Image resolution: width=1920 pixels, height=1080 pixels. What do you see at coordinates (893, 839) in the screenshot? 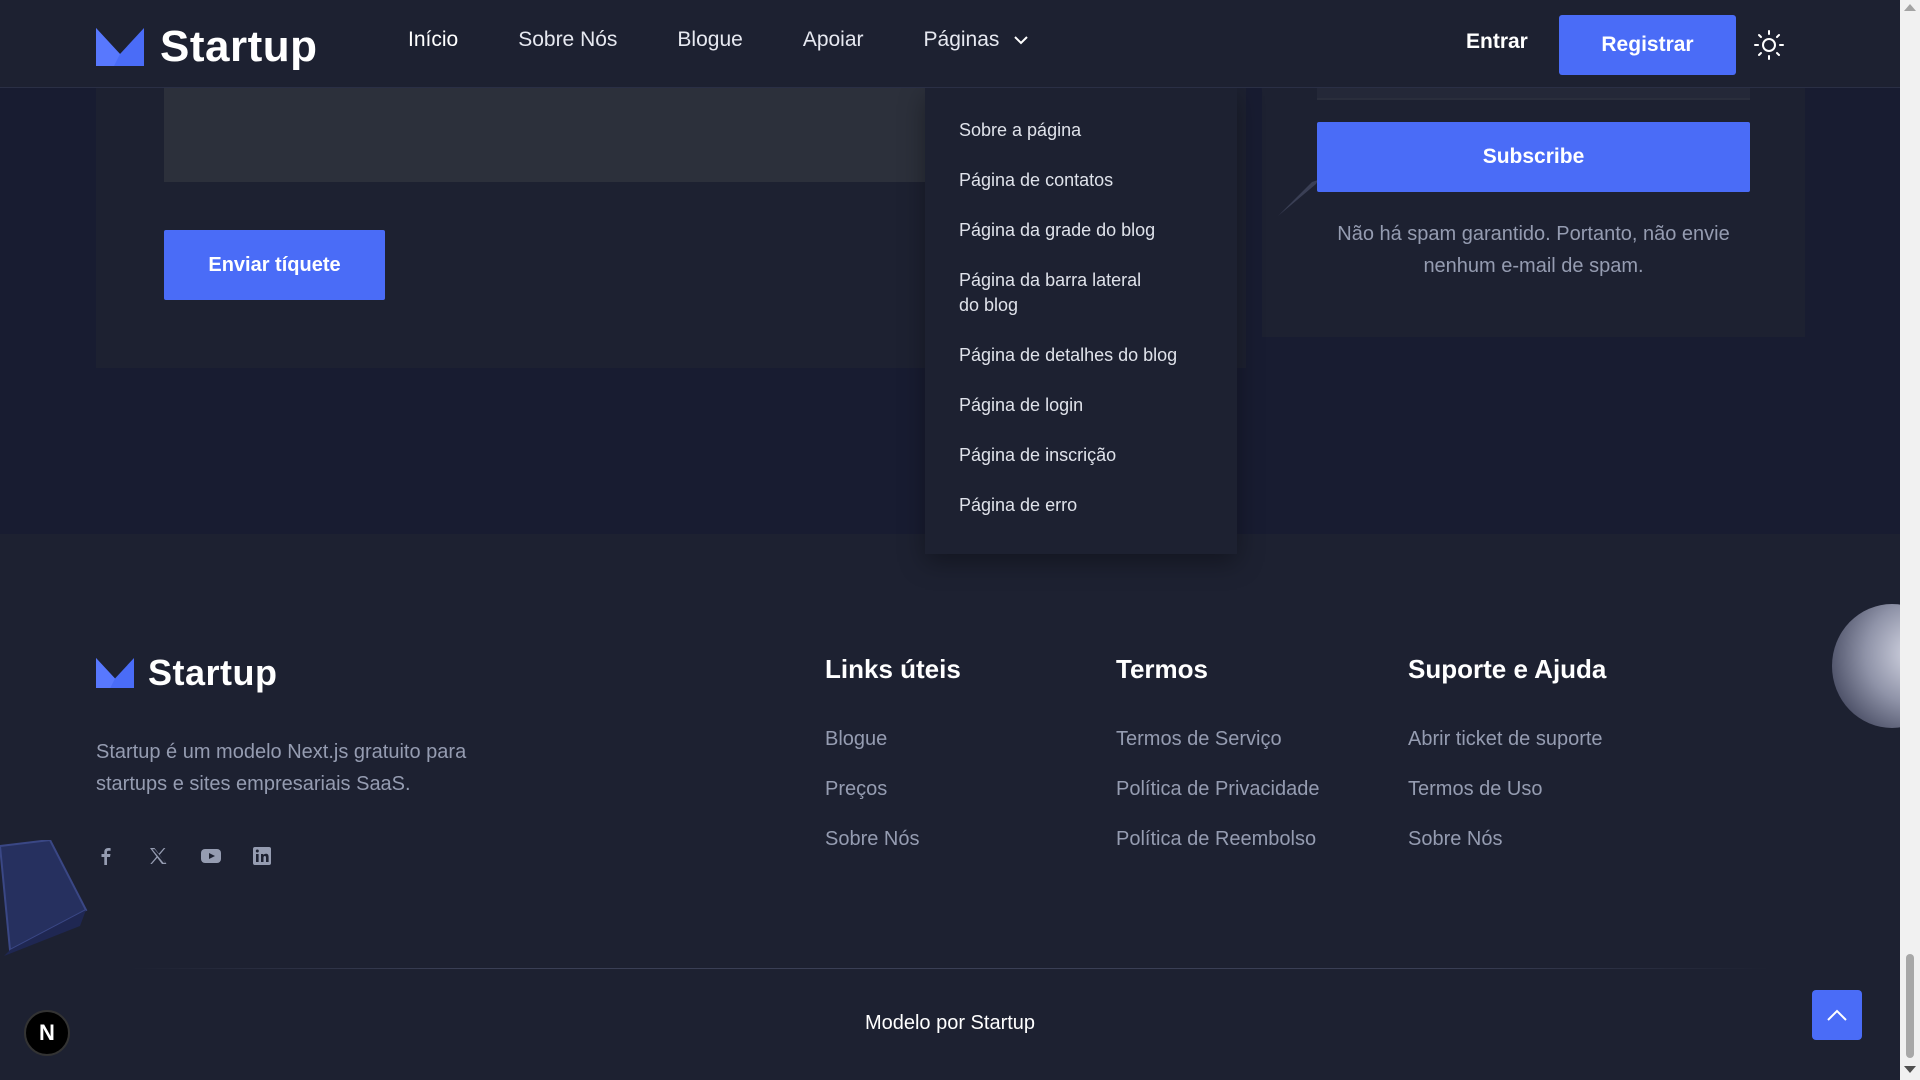
I see `footer-link-about: Sobre Nós` at bounding box center [893, 839].